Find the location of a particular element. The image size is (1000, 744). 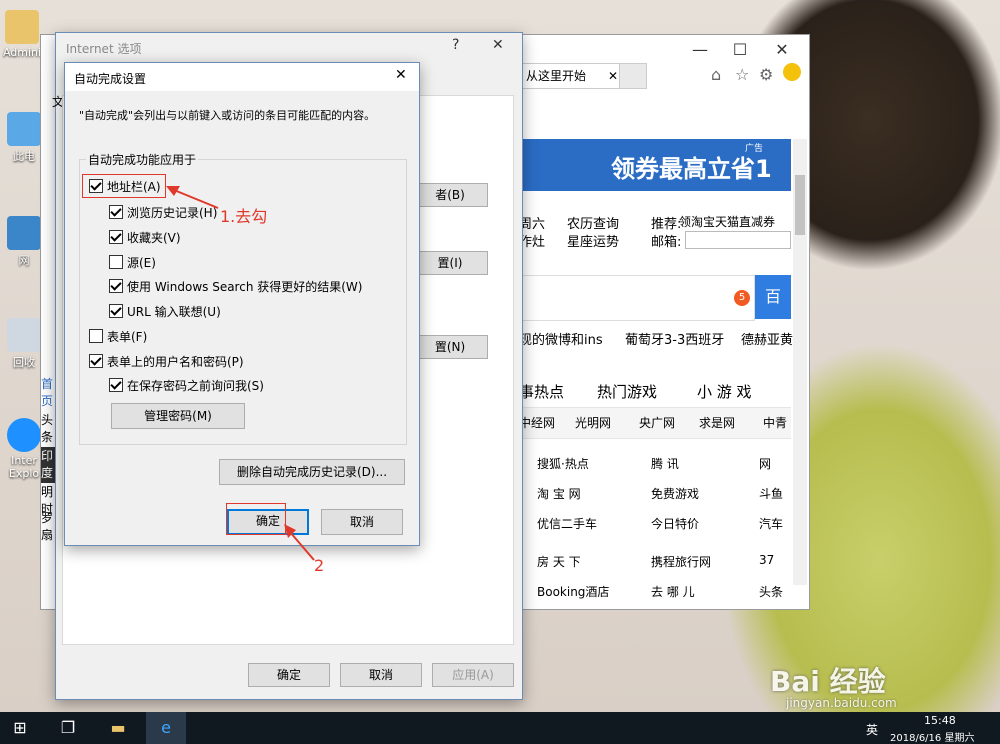

recommend-label: 推荐: is located at coordinates (666, 224).